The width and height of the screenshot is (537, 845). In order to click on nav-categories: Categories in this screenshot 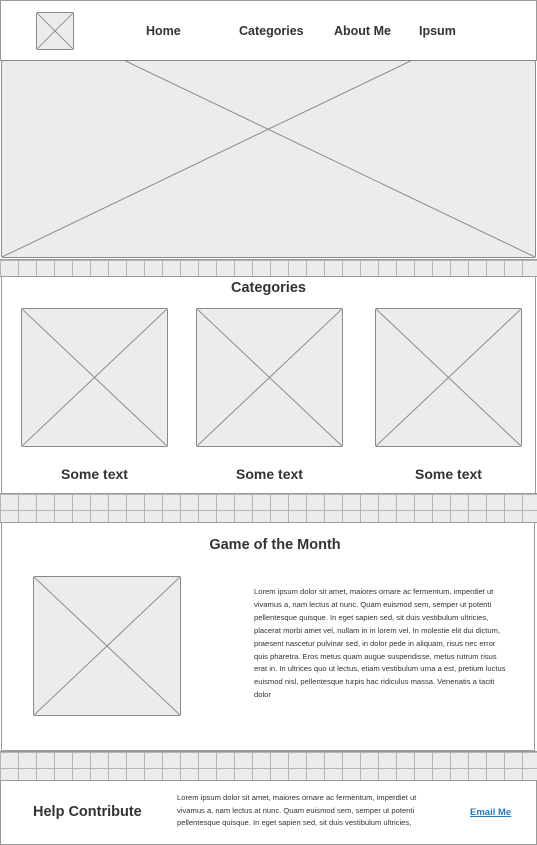, I will do `click(271, 31)`.